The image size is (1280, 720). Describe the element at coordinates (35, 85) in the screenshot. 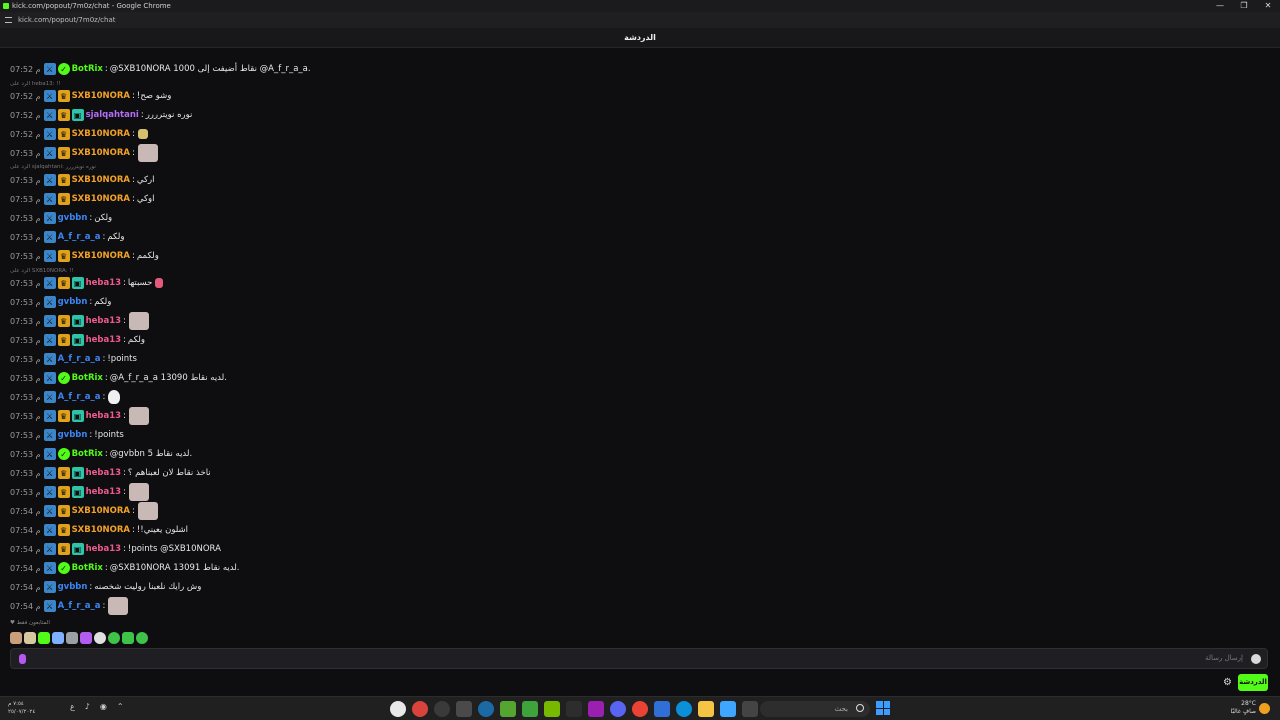

I see `reply-context: الرد على heba13: !!` at that location.